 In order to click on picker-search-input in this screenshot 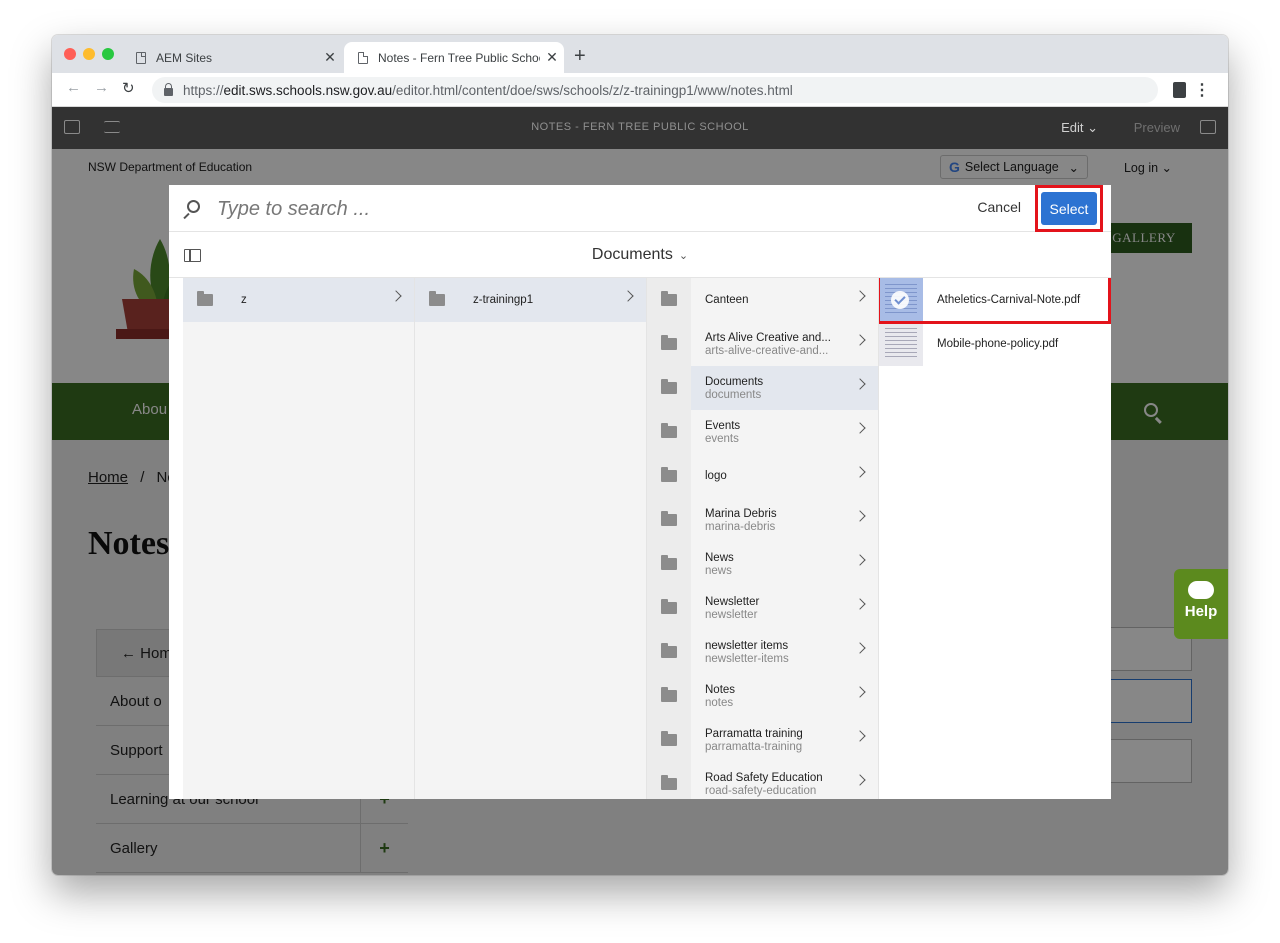, I will do `click(567, 209)`.